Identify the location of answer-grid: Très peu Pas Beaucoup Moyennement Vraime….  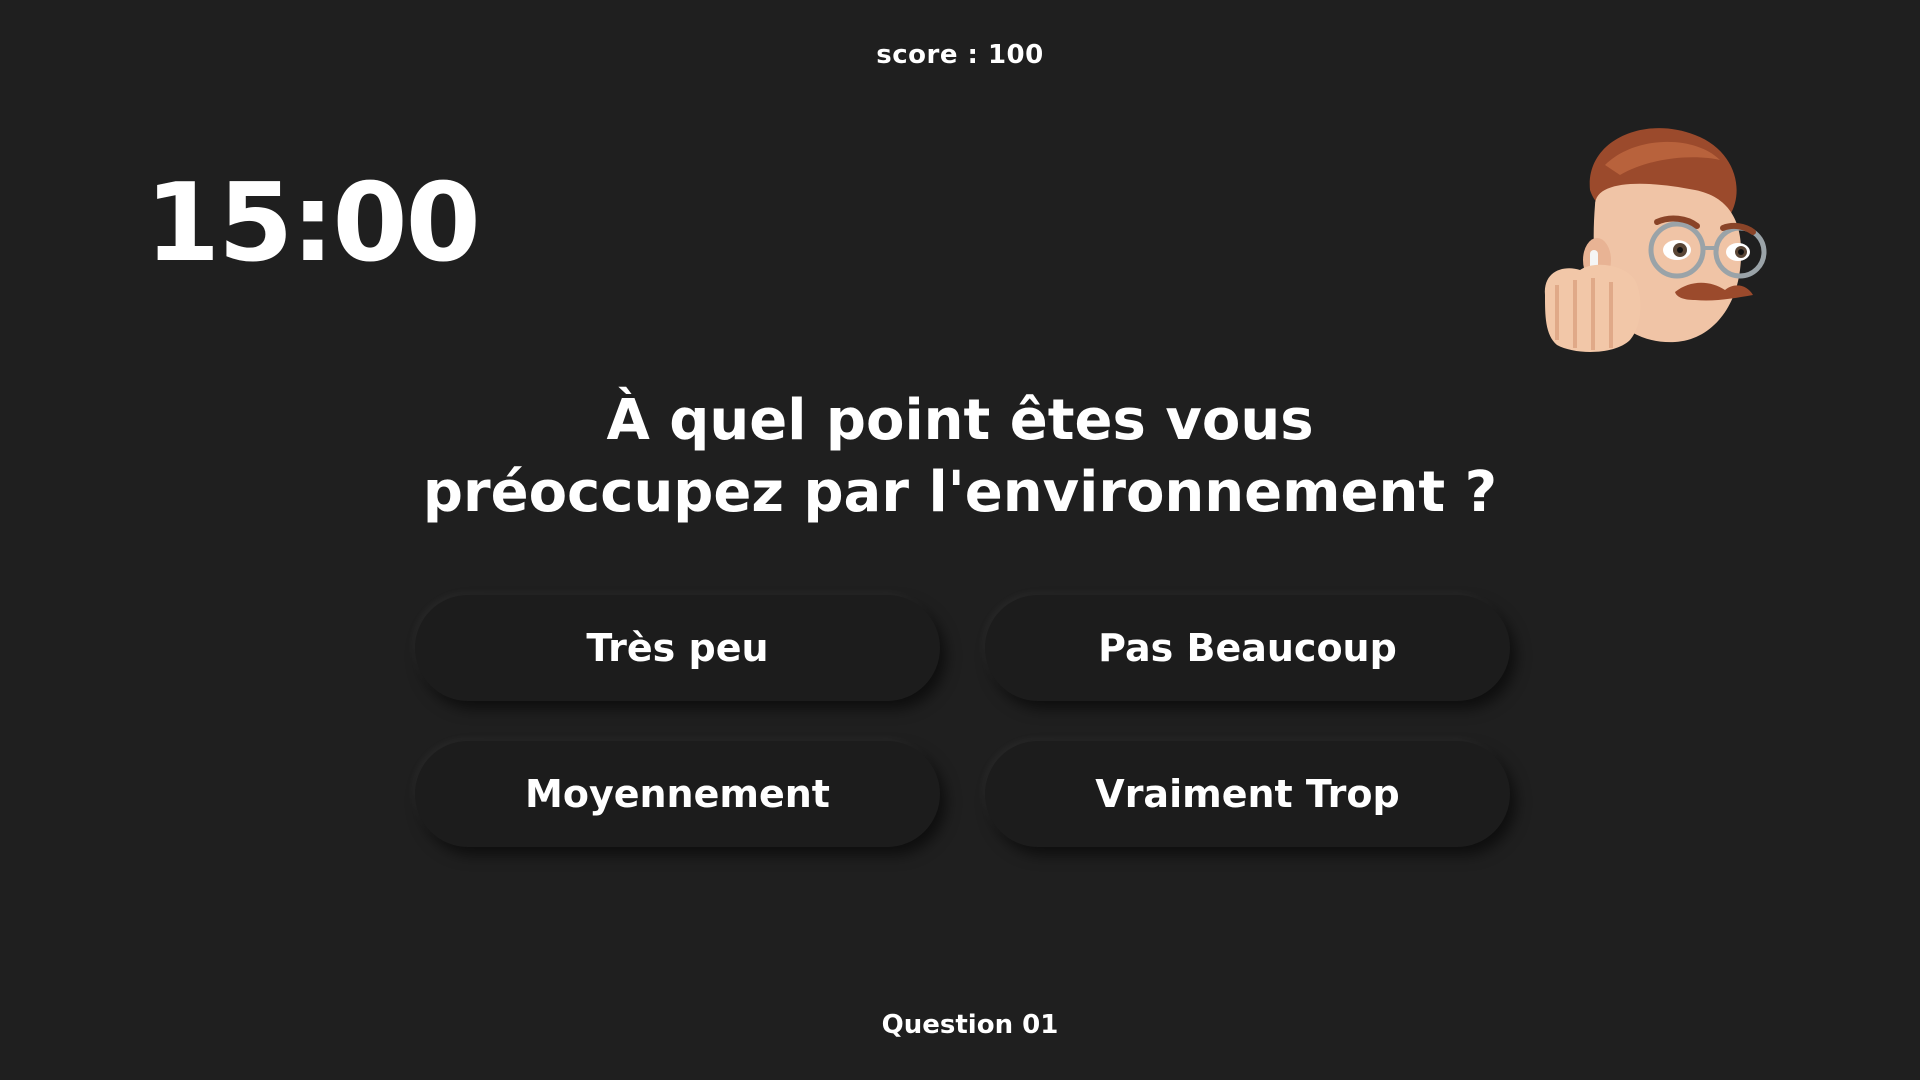
(962, 721).